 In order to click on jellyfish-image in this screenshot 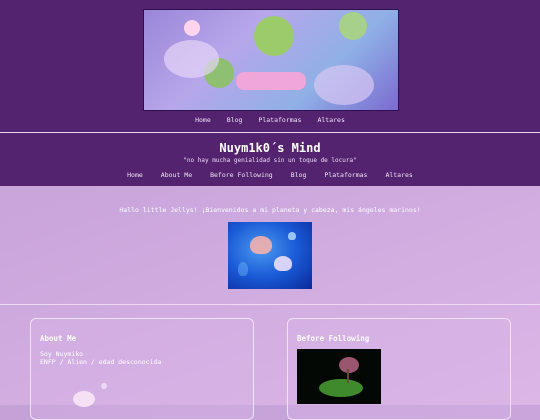, I will do `click(270, 255)`.